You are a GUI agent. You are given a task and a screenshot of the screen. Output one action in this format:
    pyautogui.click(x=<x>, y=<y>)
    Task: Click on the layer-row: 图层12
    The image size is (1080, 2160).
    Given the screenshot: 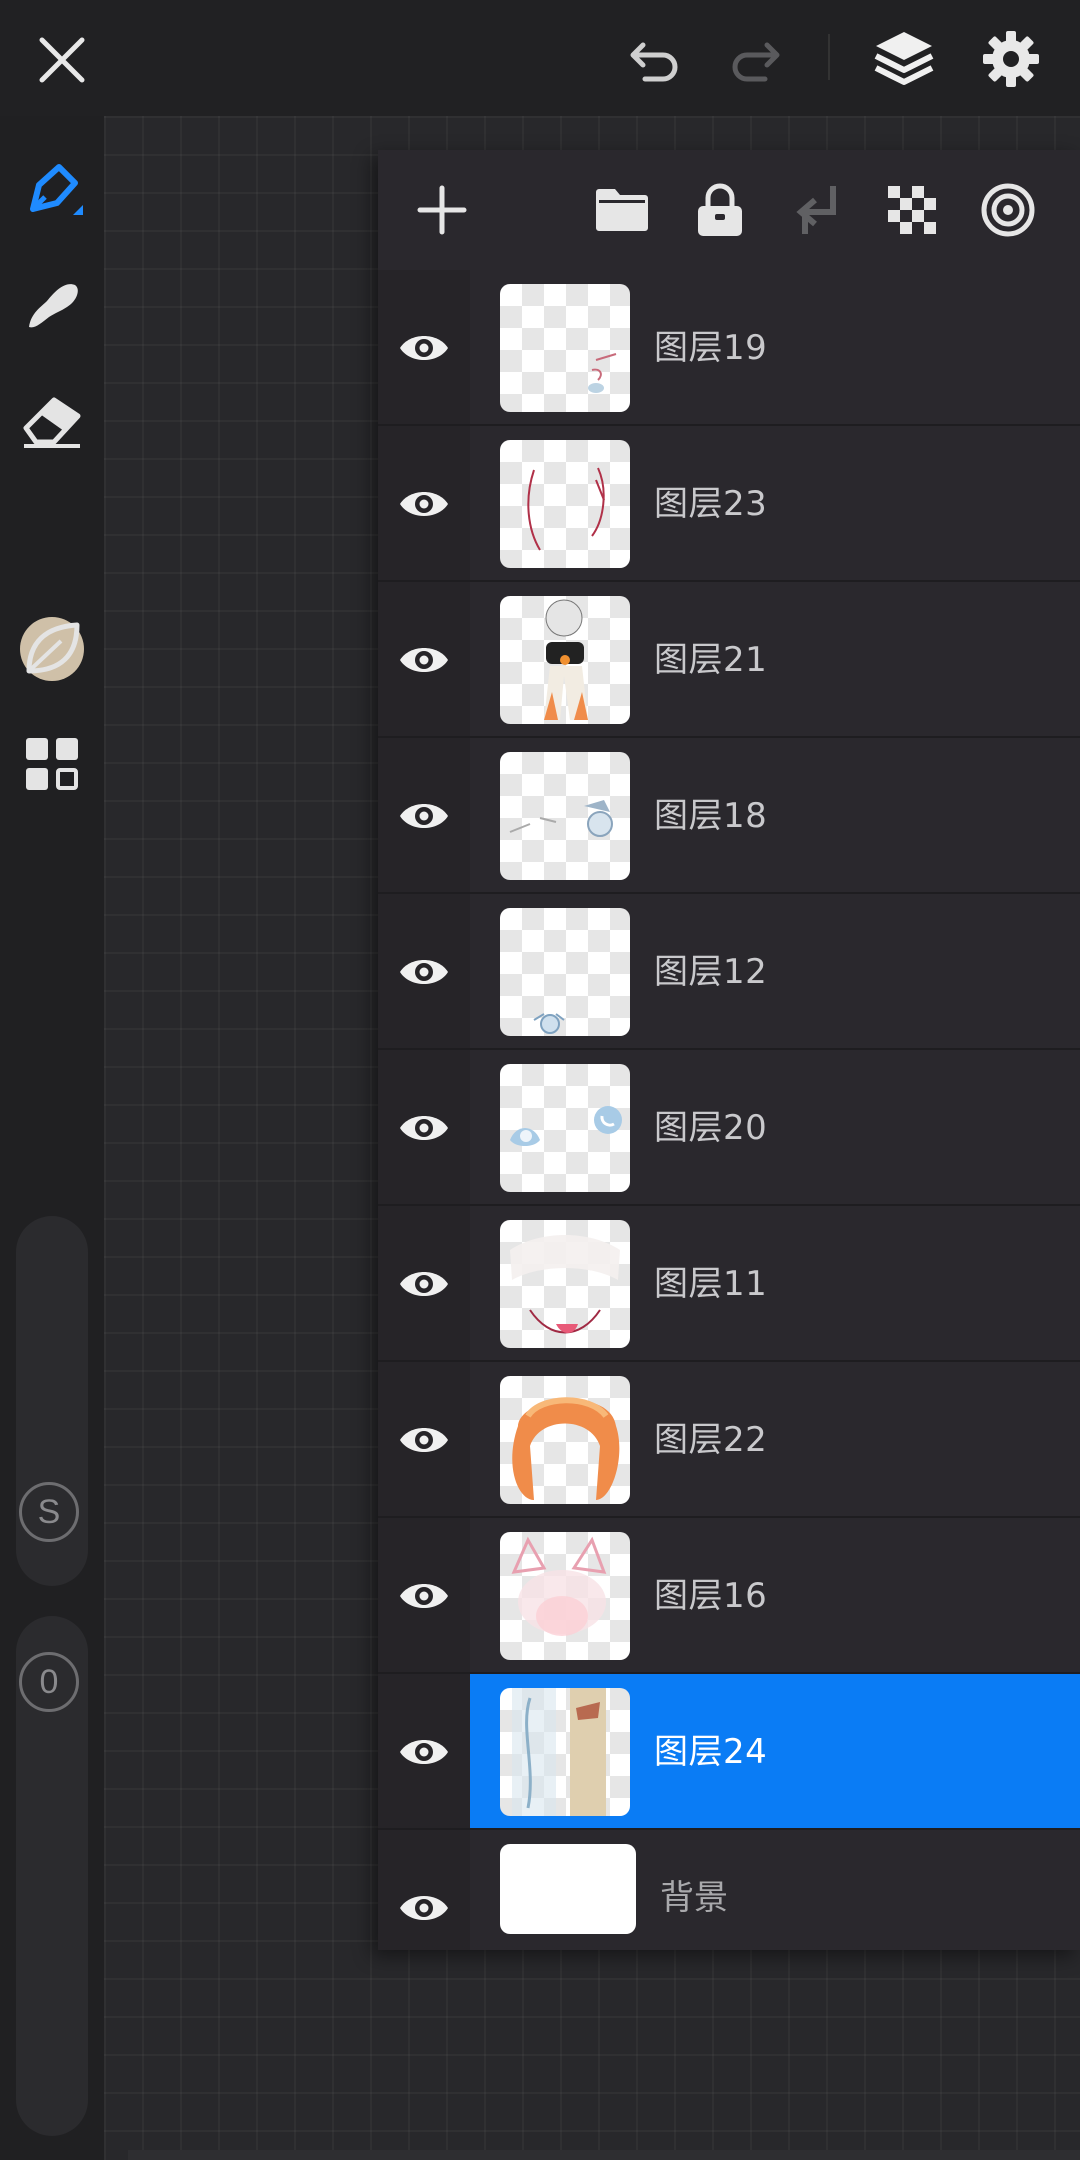 What is the action you would take?
    pyautogui.click(x=729, y=972)
    